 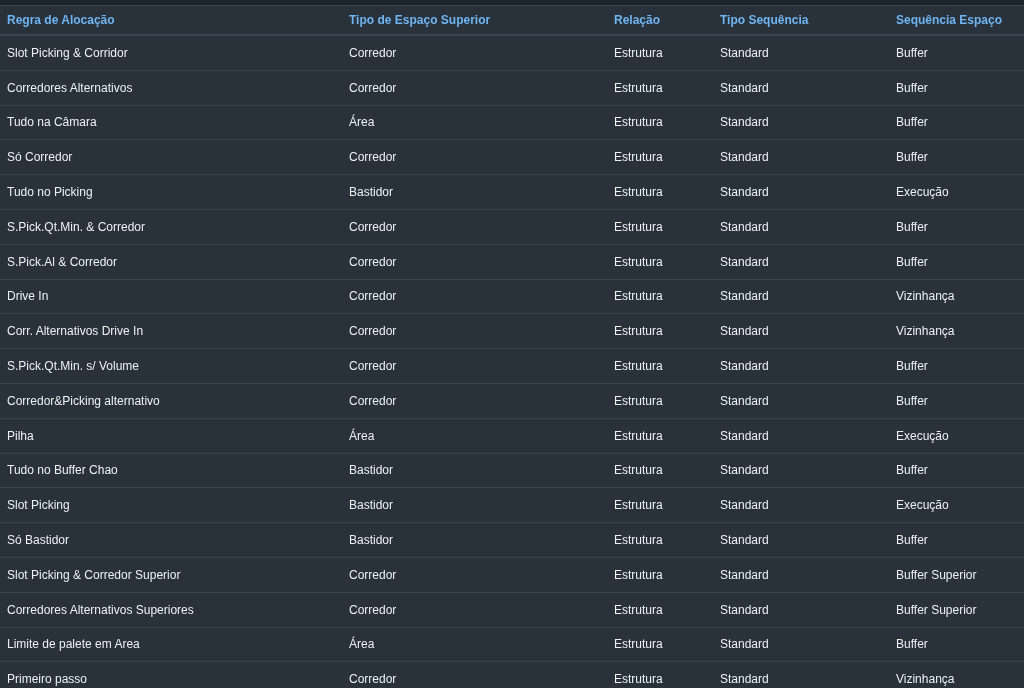 What do you see at coordinates (39, 505) in the screenshot?
I see `table-cell-text: Slot Picking` at bounding box center [39, 505].